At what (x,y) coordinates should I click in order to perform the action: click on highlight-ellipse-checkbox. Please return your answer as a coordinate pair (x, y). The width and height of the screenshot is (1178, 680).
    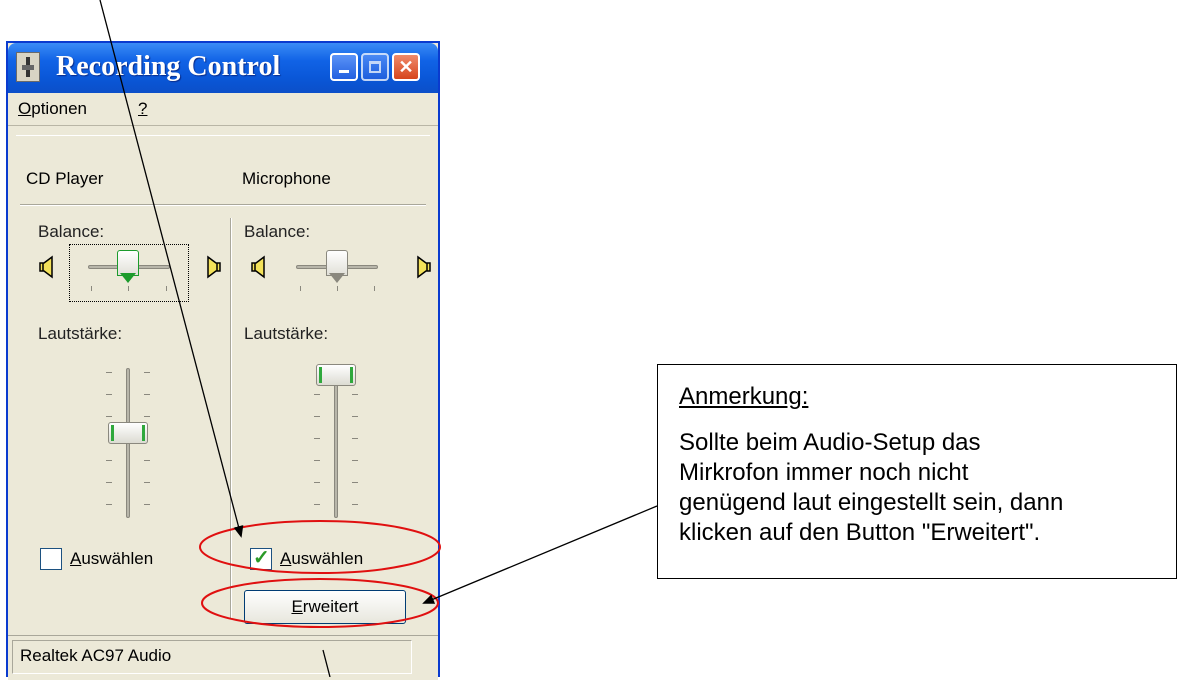
    Looking at the image, I should click on (320, 547).